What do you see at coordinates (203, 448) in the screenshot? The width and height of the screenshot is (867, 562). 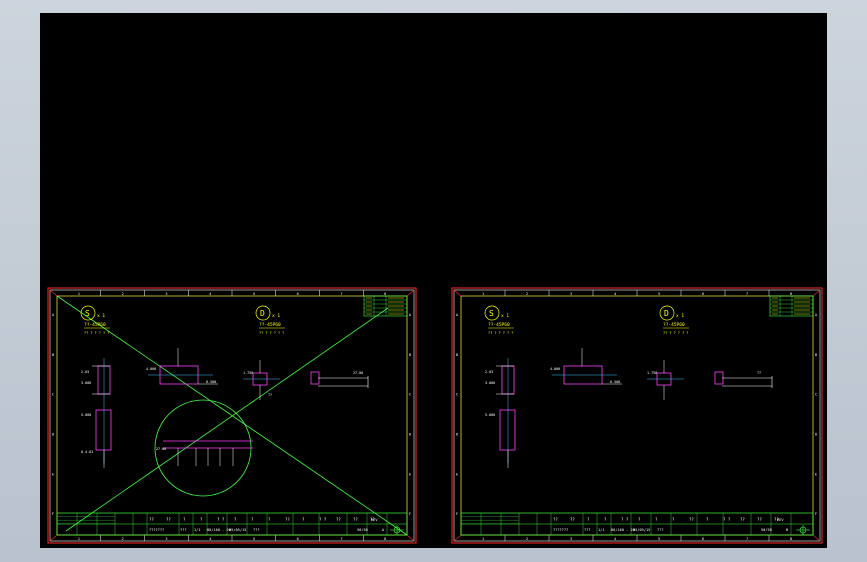 I see `detail-circle: 27.00` at bounding box center [203, 448].